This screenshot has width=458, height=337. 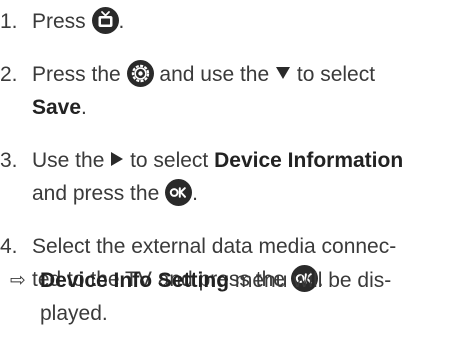 I want to click on step-text-and-use-the: and use the, so click(x=214, y=74).